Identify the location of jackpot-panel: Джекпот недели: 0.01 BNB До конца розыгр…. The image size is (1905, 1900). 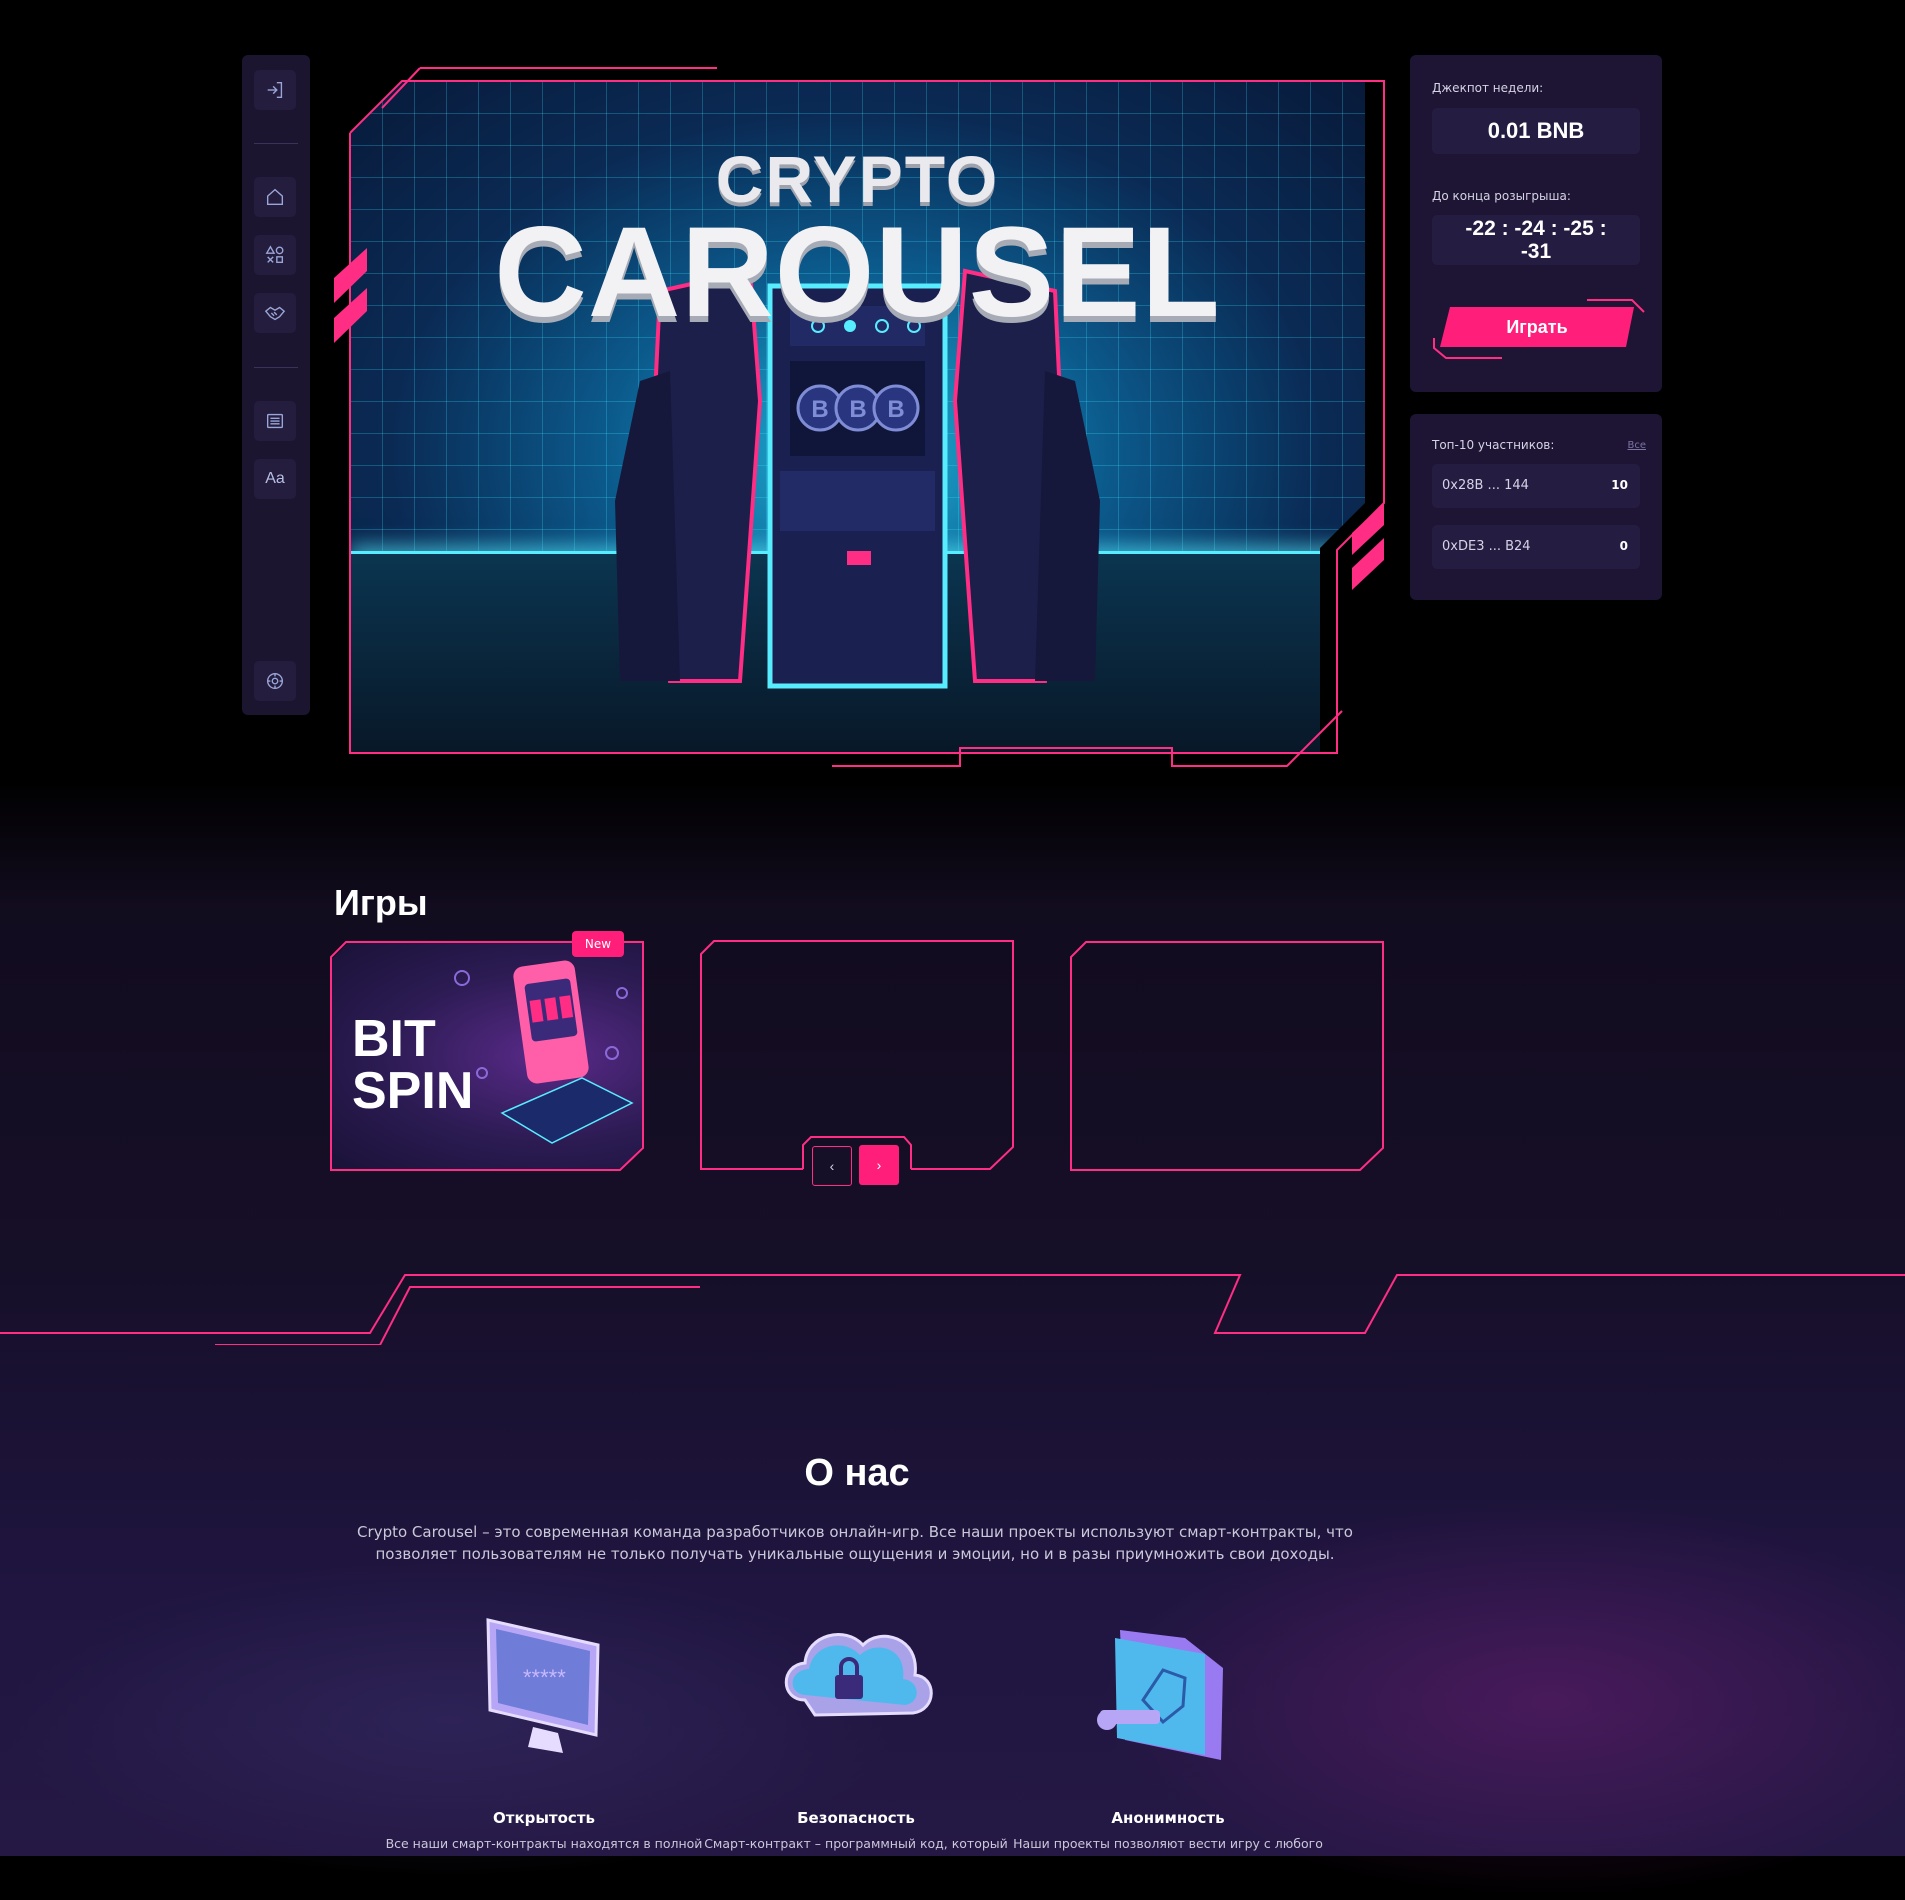
(1536, 223).